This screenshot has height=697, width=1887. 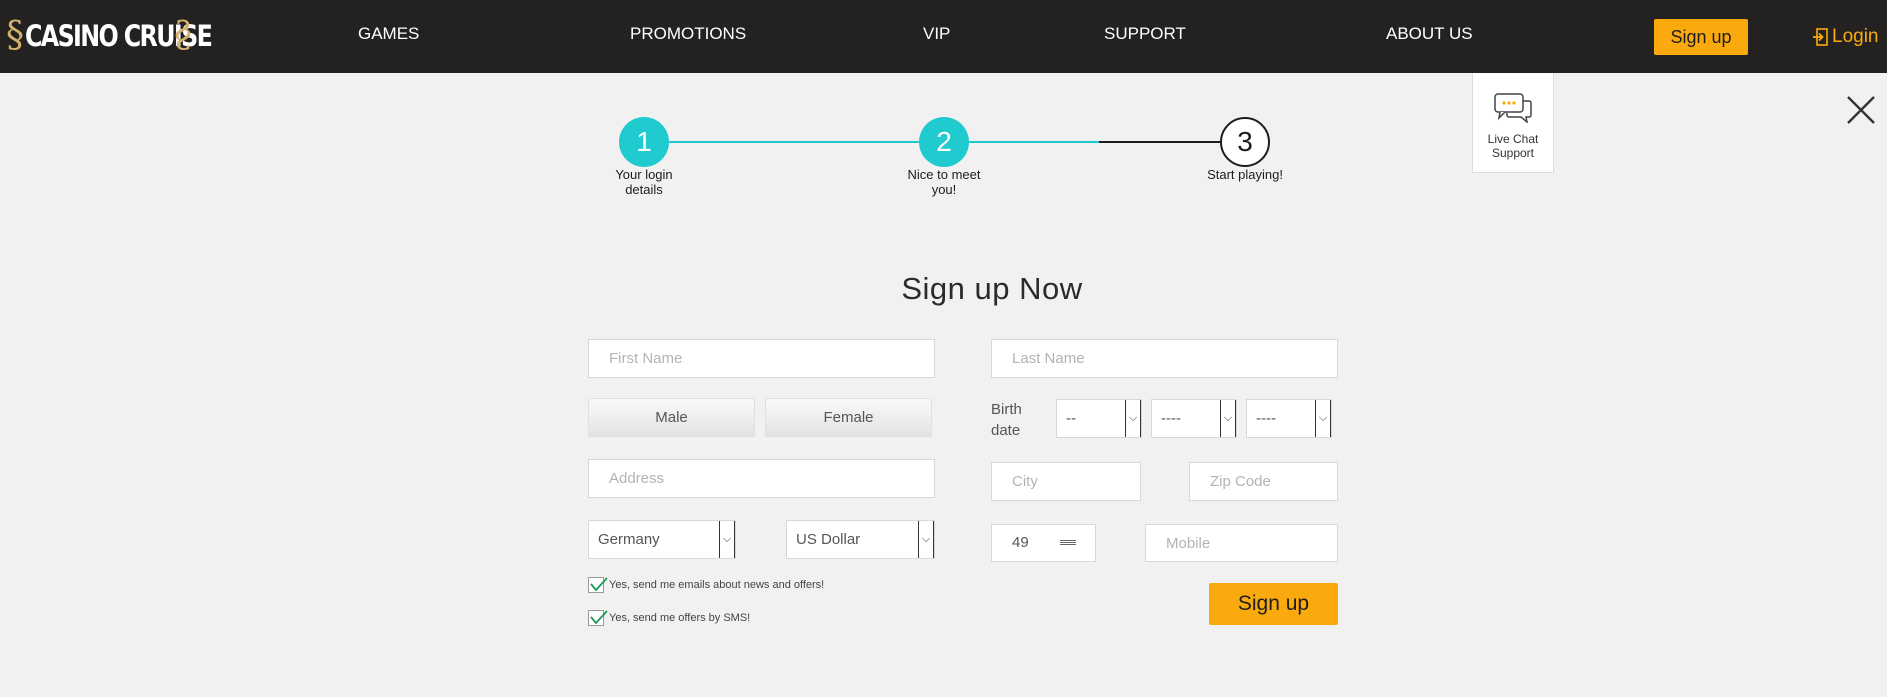 I want to click on email-offers-checkbox, so click(x=598, y=585).